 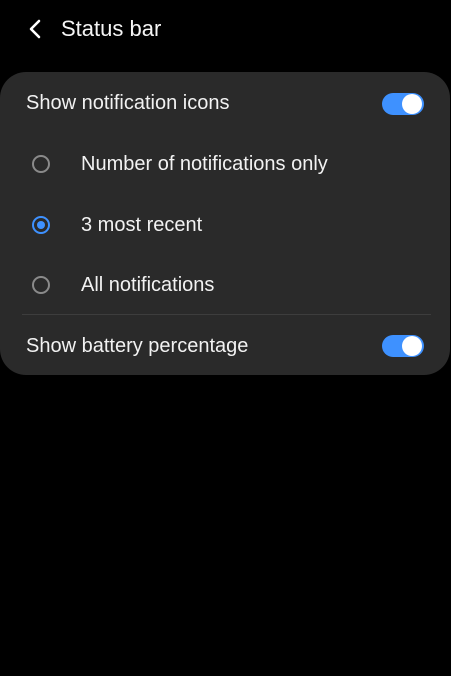 What do you see at coordinates (148, 285) in the screenshot?
I see `radio-label-all-notifications: All notifications` at bounding box center [148, 285].